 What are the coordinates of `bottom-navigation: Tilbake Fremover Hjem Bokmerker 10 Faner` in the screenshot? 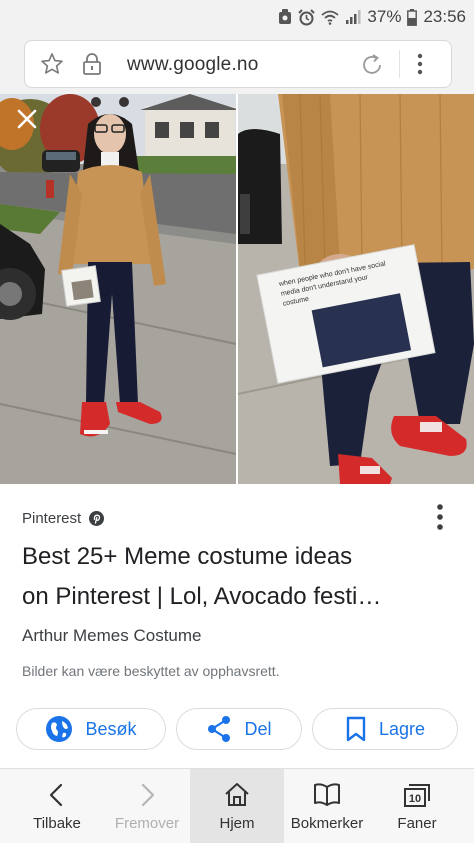 It's located at (237, 805).